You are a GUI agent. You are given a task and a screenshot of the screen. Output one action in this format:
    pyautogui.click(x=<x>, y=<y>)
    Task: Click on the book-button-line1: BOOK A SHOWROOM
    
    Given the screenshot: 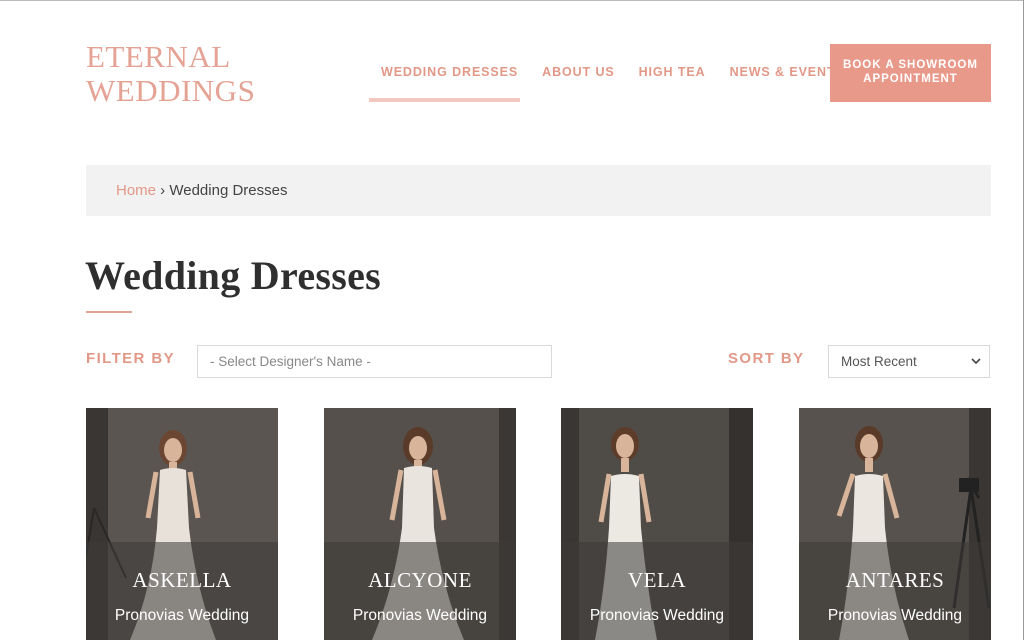 What is the action you would take?
    pyautogui.click(x=910, y=65)
    